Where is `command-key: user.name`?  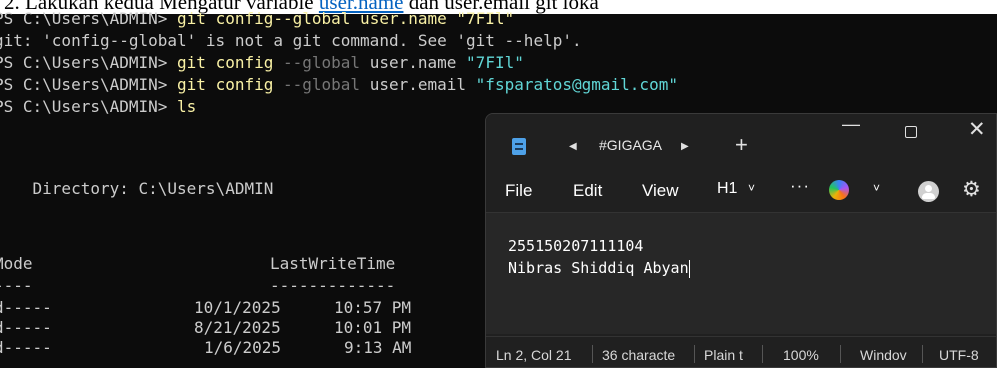
command-key: user.name is located at coordinates (413, 62).